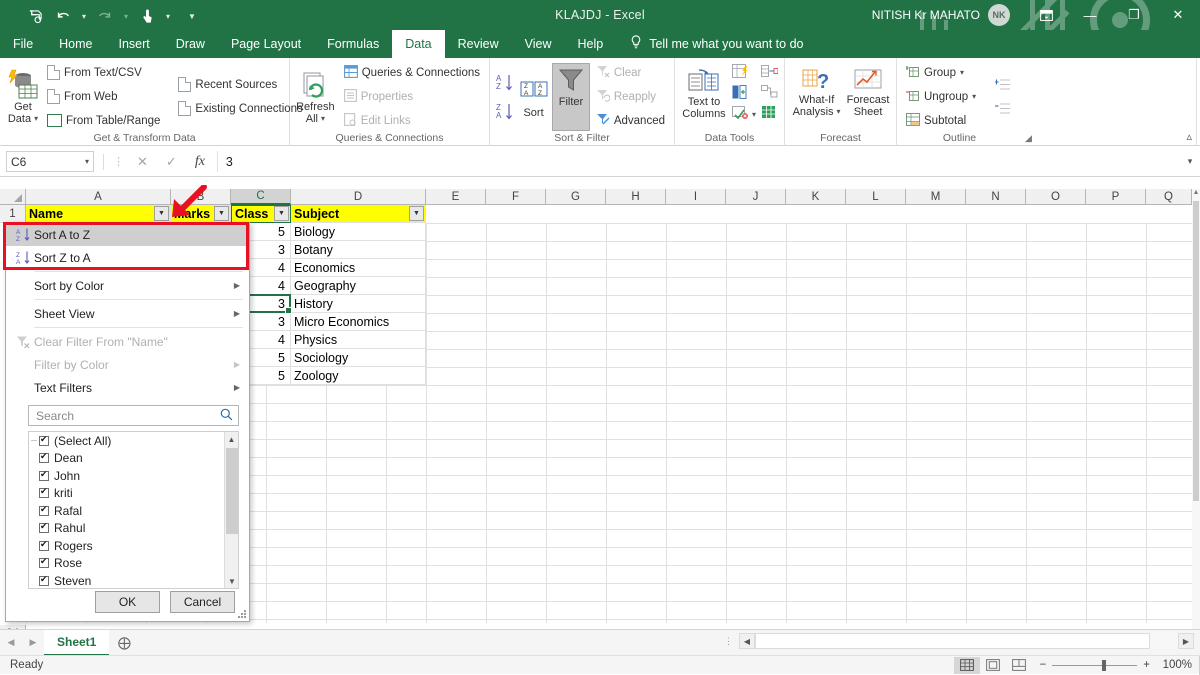 The height and width of the screenshot is (675, 1200). Describe the element at coordinates (44, 580) in the screenshot. I see `checkbox-steven` at that location.